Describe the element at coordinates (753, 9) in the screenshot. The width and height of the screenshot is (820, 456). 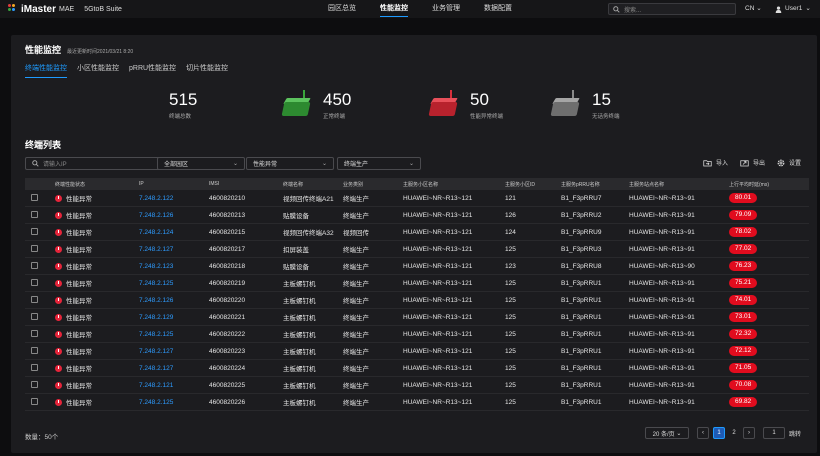
I see `language-select: CN ⌄` at that location.